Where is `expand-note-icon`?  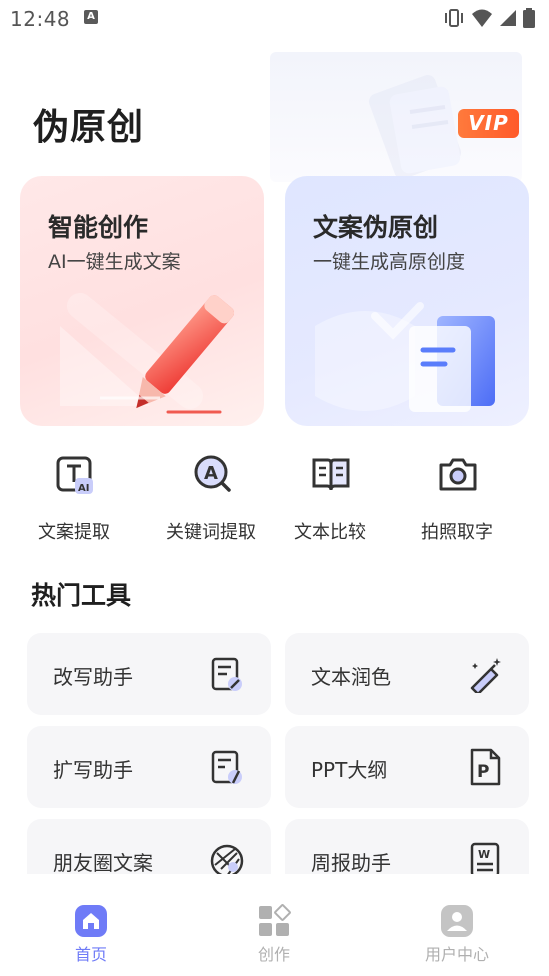 expand-note-icon is located at coordinates (226, 767).